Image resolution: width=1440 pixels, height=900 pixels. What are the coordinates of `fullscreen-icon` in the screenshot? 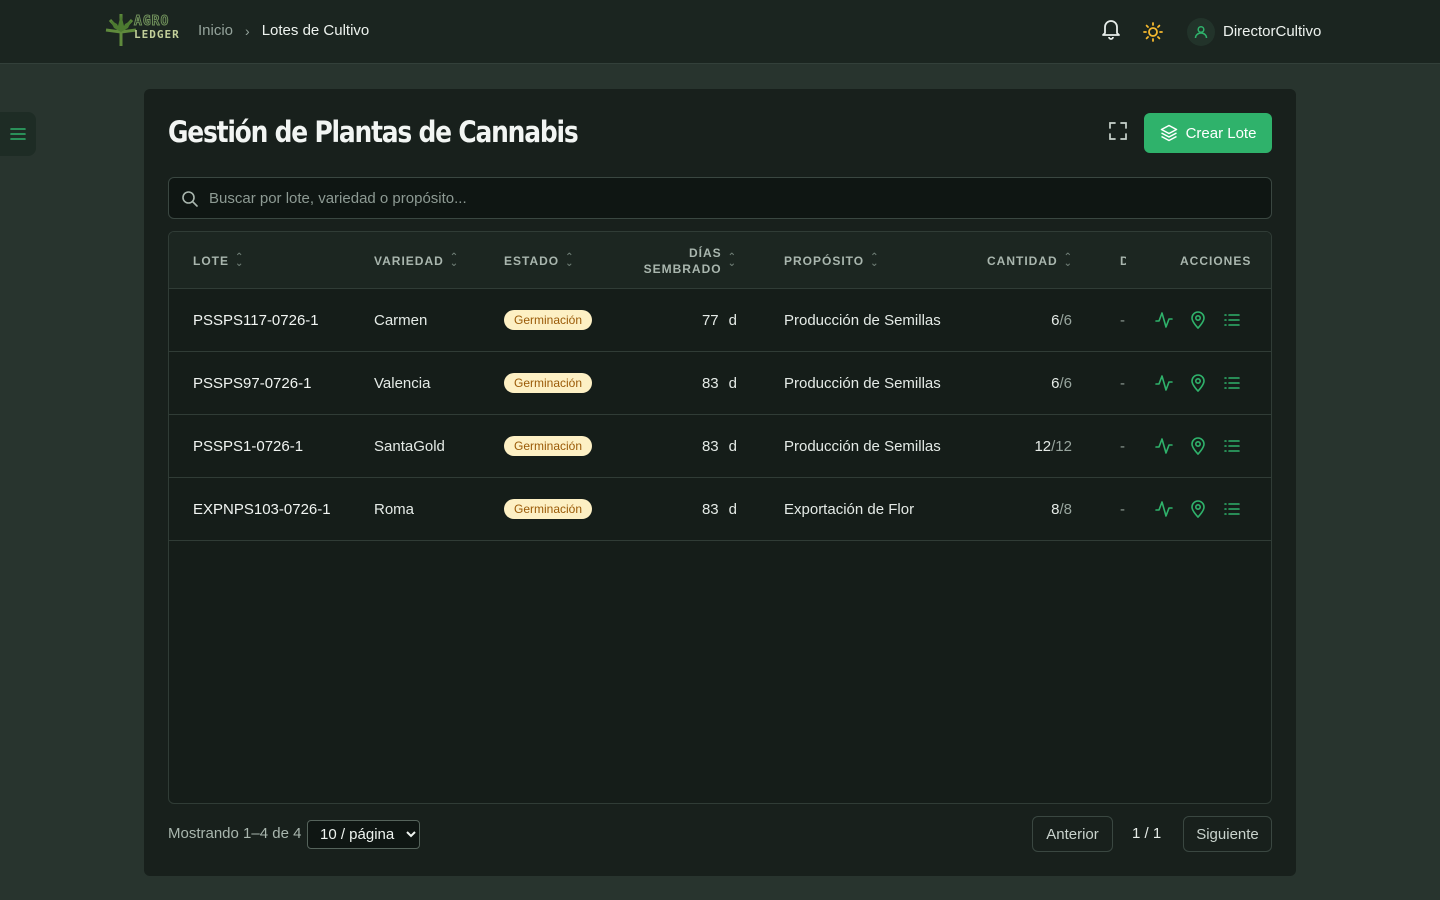 It's located at (1118, 131).